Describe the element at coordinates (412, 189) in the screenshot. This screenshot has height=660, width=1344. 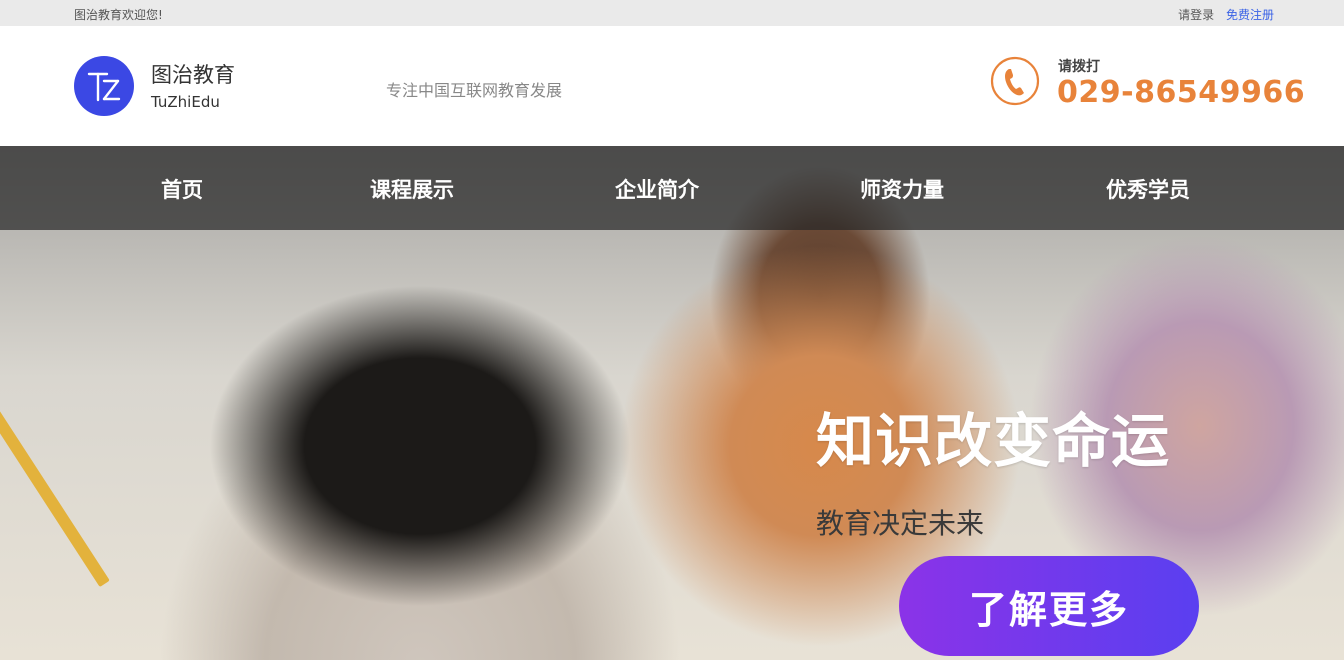
I see `nav-item-courses: 课程展示` at that location.